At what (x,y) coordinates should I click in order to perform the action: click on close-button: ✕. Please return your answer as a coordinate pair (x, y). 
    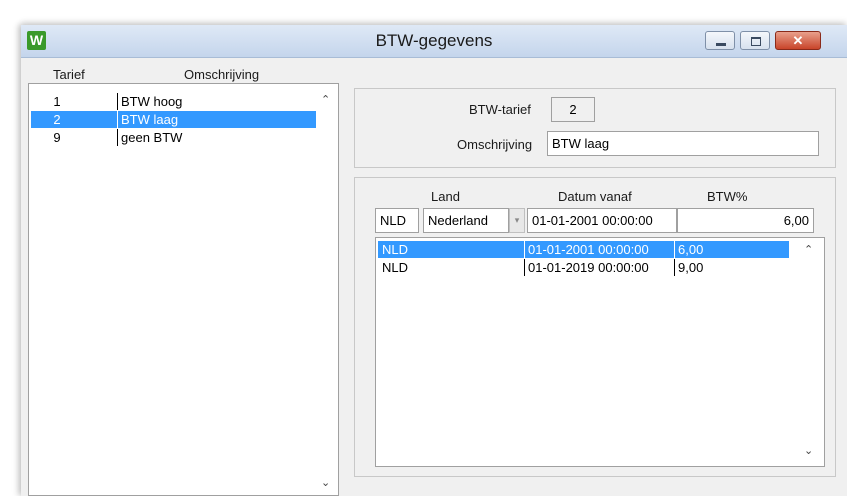
    Looking at the image, I should click on (798, 40).